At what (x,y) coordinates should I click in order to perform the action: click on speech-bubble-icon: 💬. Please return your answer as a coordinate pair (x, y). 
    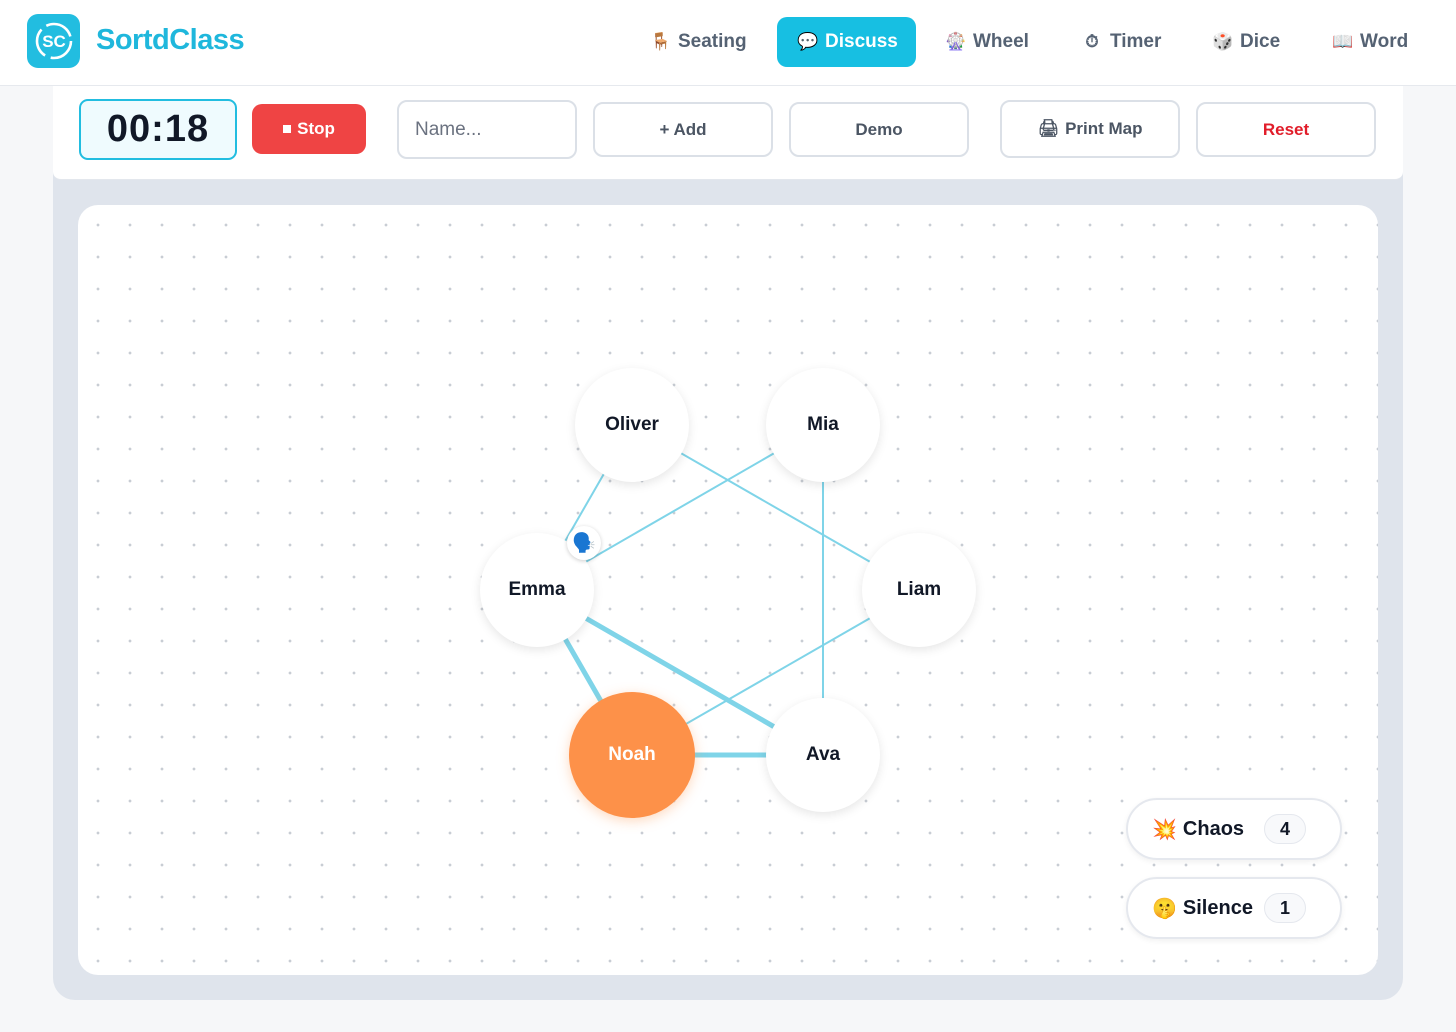
    Looking at the image, I should click on (808, 41).